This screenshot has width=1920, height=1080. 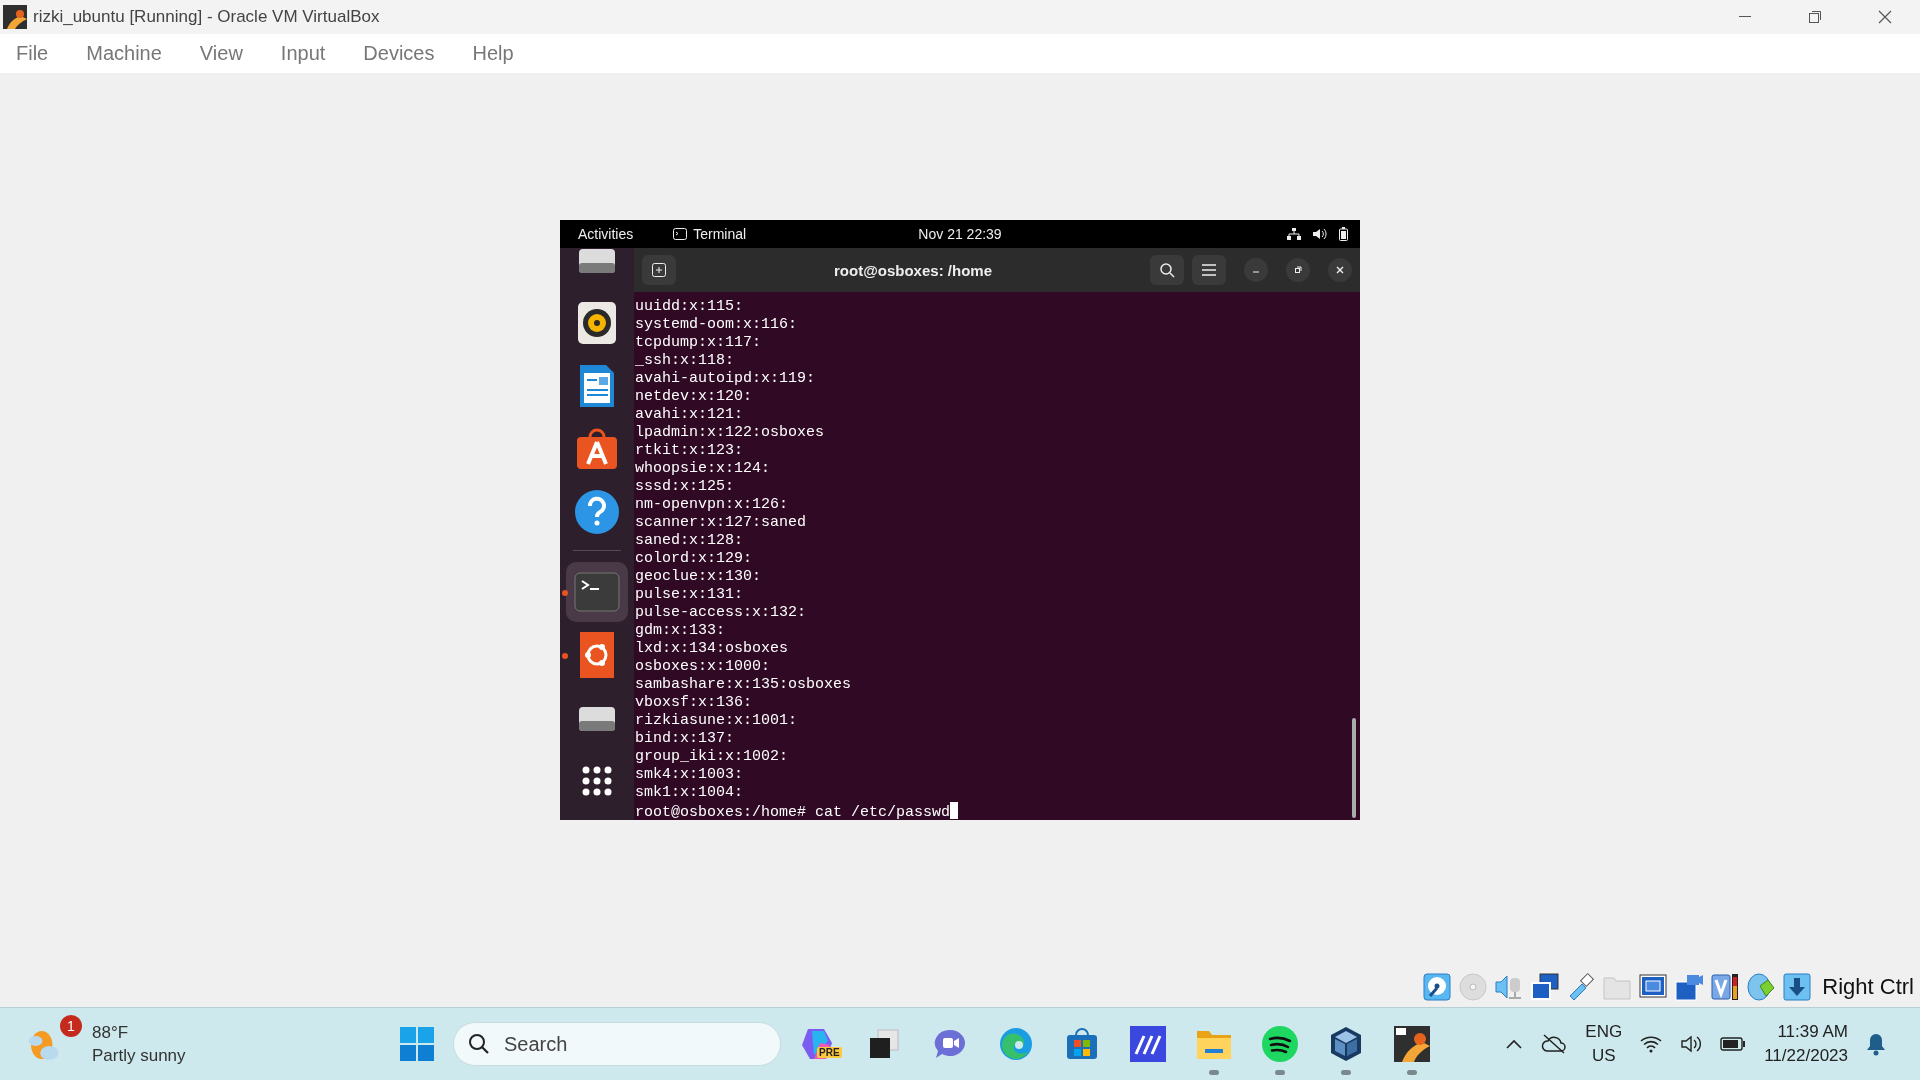 What do you see at coordinates (1604, 1044) in the screenshot?
I see `language-indicator: ENG US` at bounding box center [1604, 1044].